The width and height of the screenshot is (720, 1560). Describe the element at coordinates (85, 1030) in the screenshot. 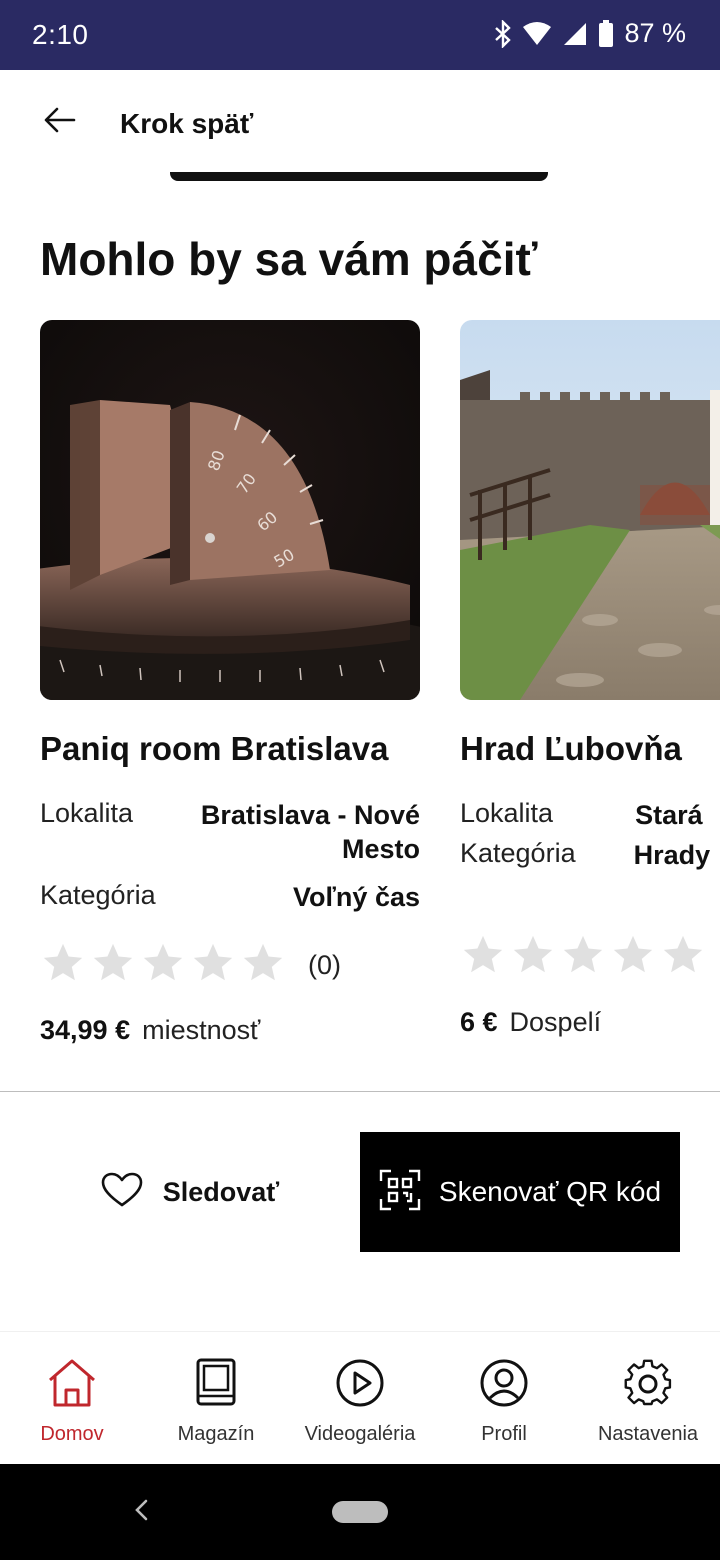

I see `price: 34,99 €` at that location.